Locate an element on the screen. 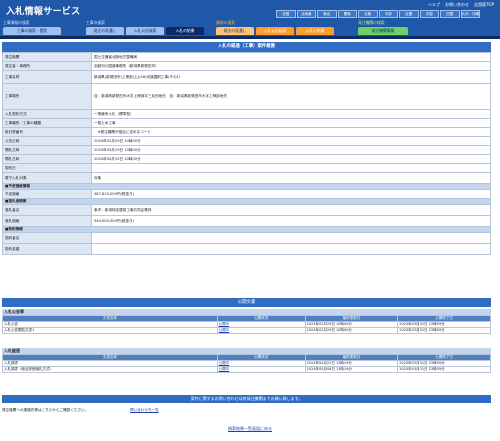  row-value: 2024年03月19日 13時00分 is located at coordinates (291, 150).